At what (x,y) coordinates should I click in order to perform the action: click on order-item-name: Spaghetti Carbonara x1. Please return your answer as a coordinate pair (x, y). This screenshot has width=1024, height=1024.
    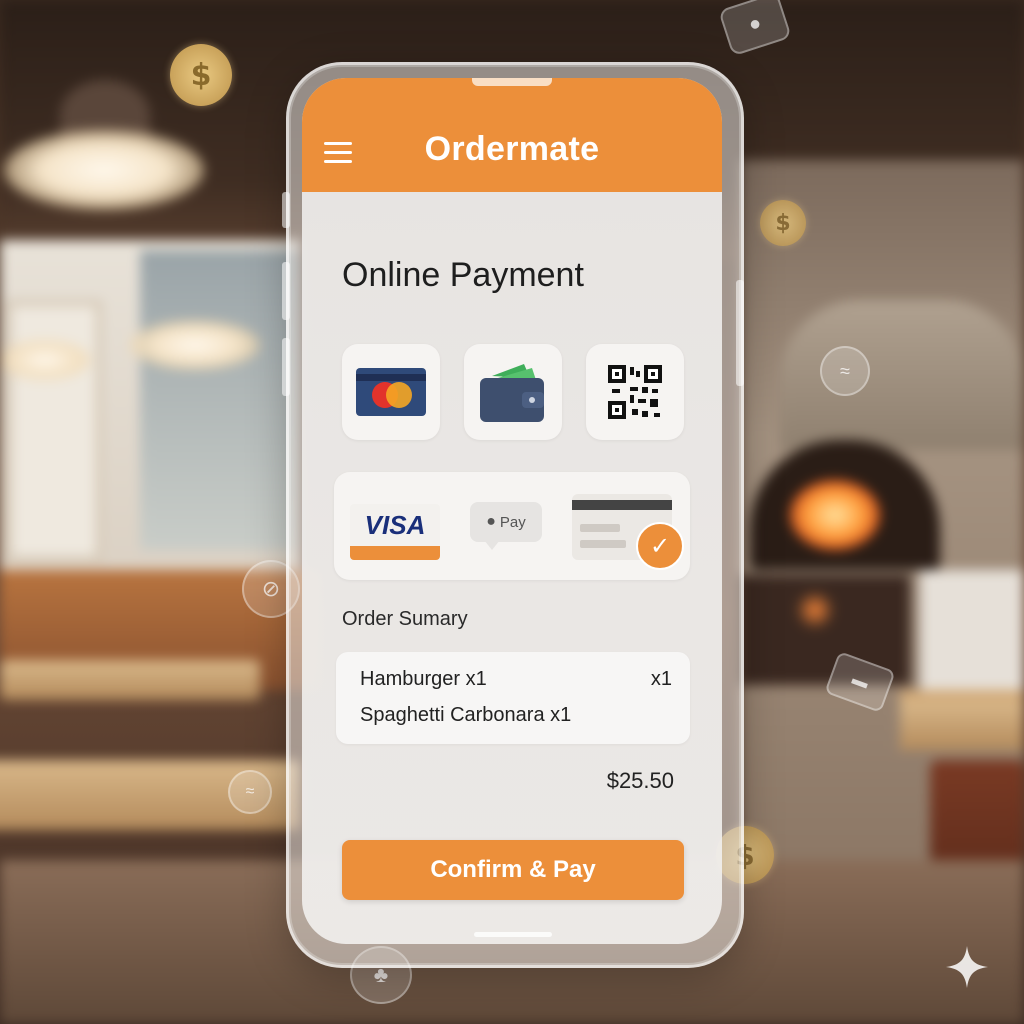
    Looking at the image, I should click on (466, 715).